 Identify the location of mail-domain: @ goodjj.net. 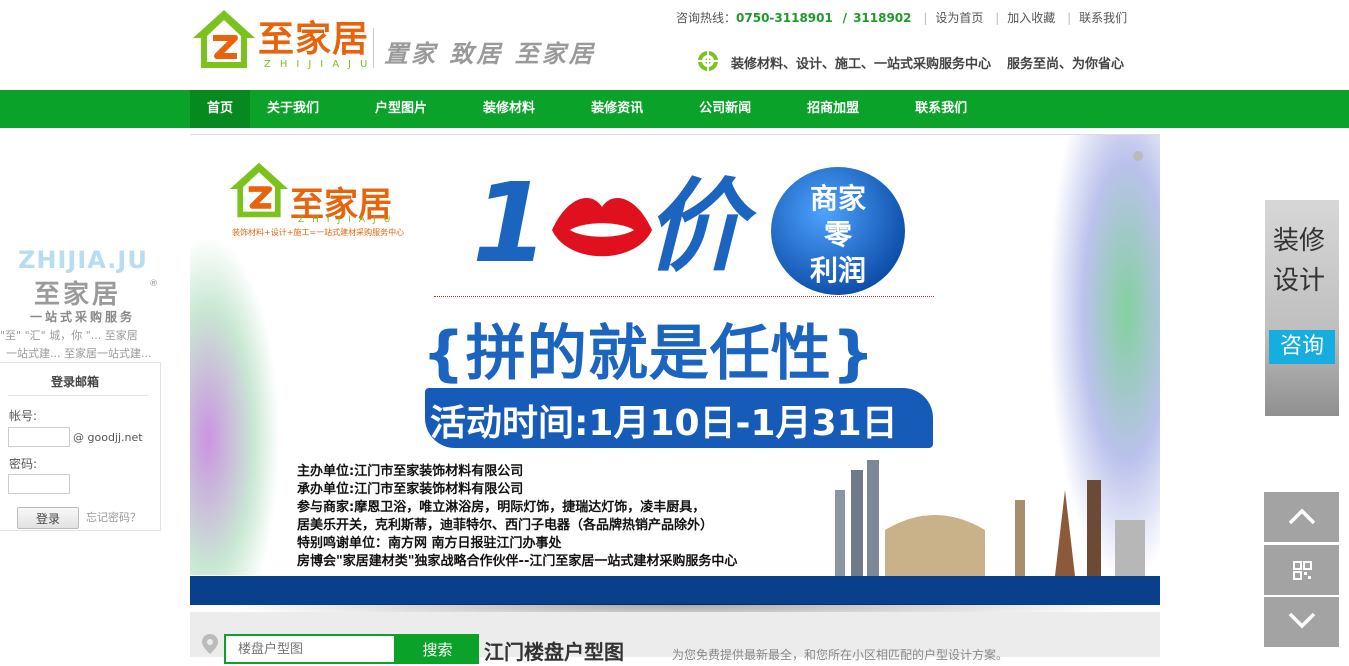
(108, 437).